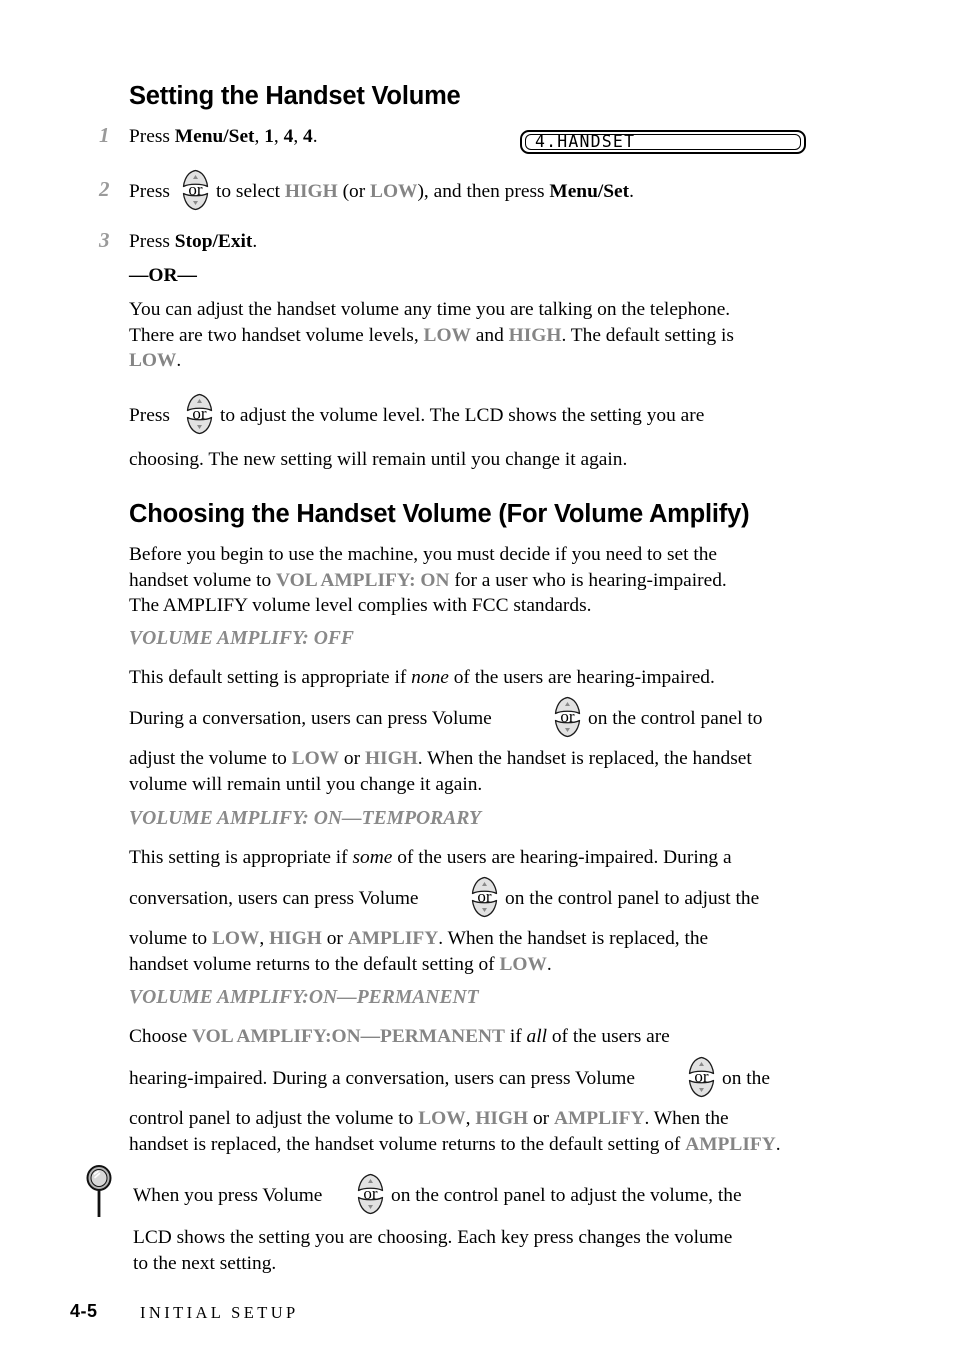 The height and width of the screenshot is (1352, 954). What do you see at coordinates (242, 638) in the screenshot?
I see `subhead-volume-amplify-off: VOLUME AMPLIFY: OFF` at bounding box center [242, 638].